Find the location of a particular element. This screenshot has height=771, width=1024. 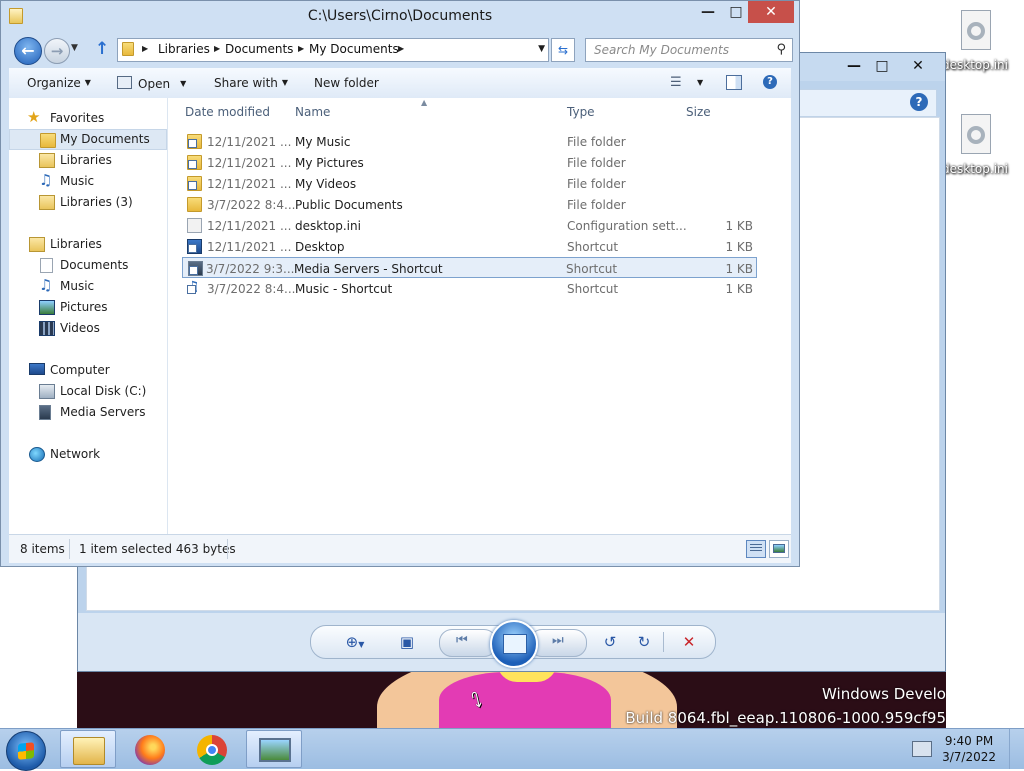

breadcrumb-my-documents: My Documents is located at coordinates (354, 49).